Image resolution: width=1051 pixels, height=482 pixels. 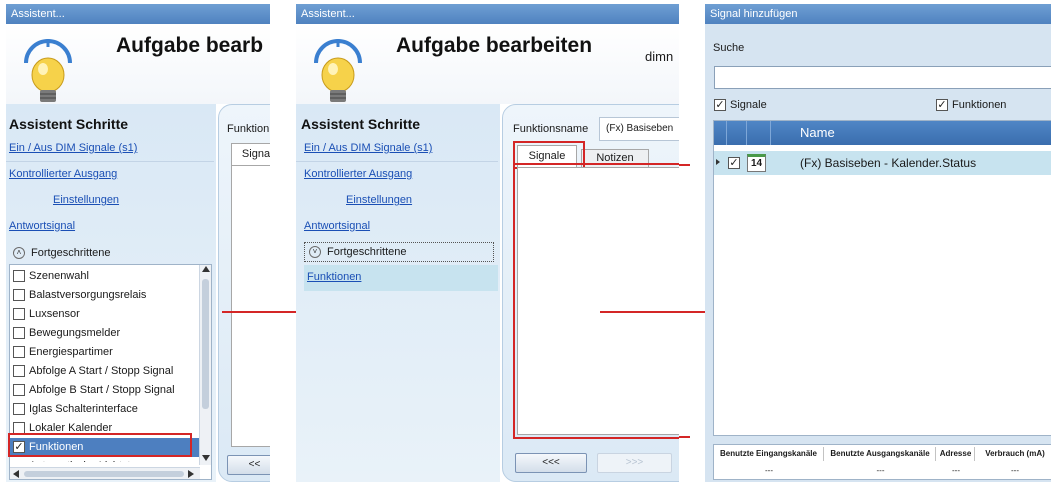 What do you see at coordinates (634, 463) in the screenshot?
I see `next-button: >>>` at bounding box center [634, 463].